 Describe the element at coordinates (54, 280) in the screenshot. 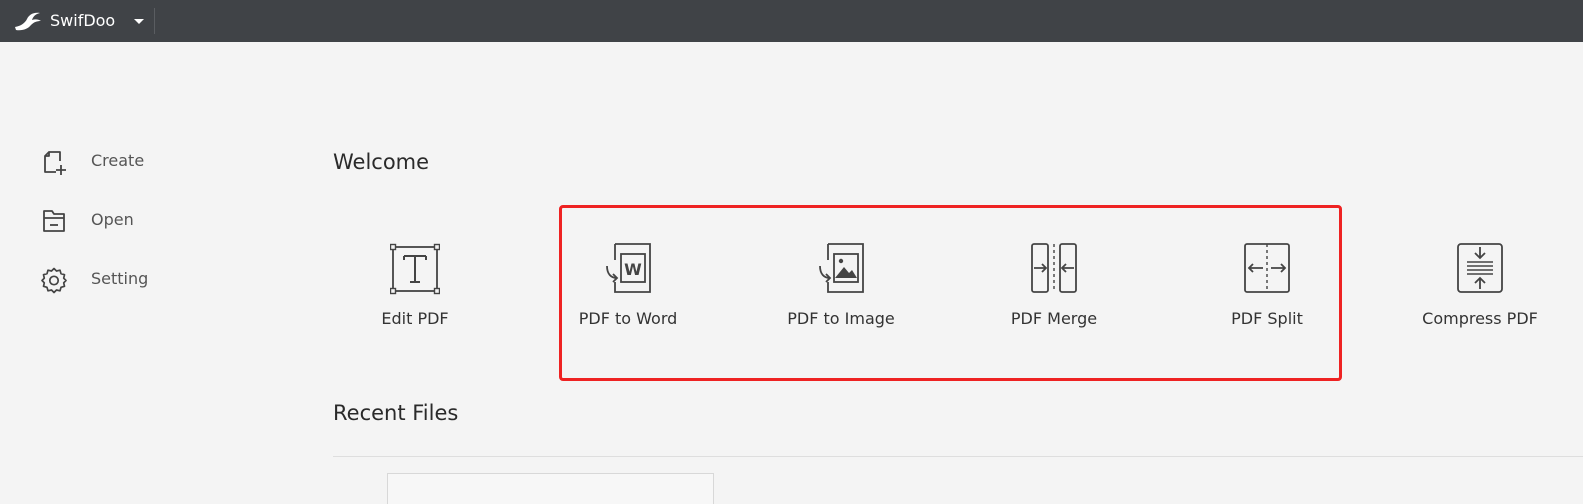

I see `gear-icon` at that location.